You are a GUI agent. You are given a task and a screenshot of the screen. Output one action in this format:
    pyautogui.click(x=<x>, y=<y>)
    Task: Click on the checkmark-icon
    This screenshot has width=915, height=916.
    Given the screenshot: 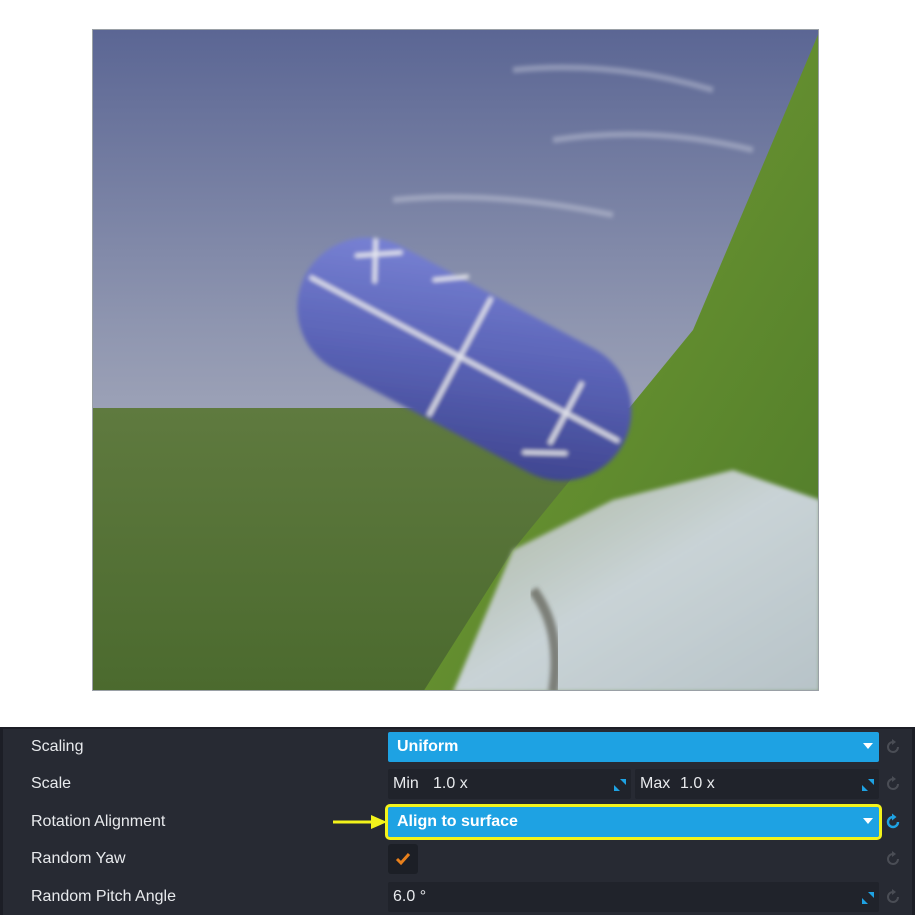 What is the action you would take?
    pyautogui.click(x=403, y=859)
    